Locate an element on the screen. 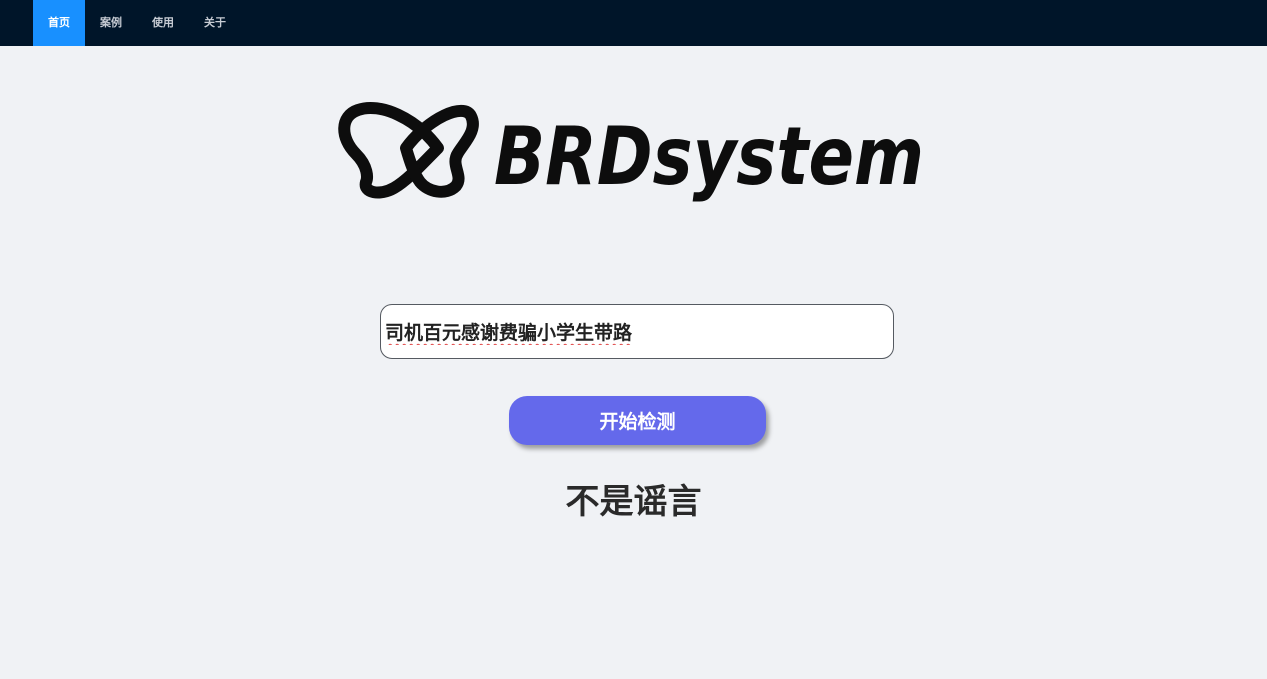 This screenshot has width=1267, height=679. nav-item-usage: 使用 is located at coordinates (163, 23).